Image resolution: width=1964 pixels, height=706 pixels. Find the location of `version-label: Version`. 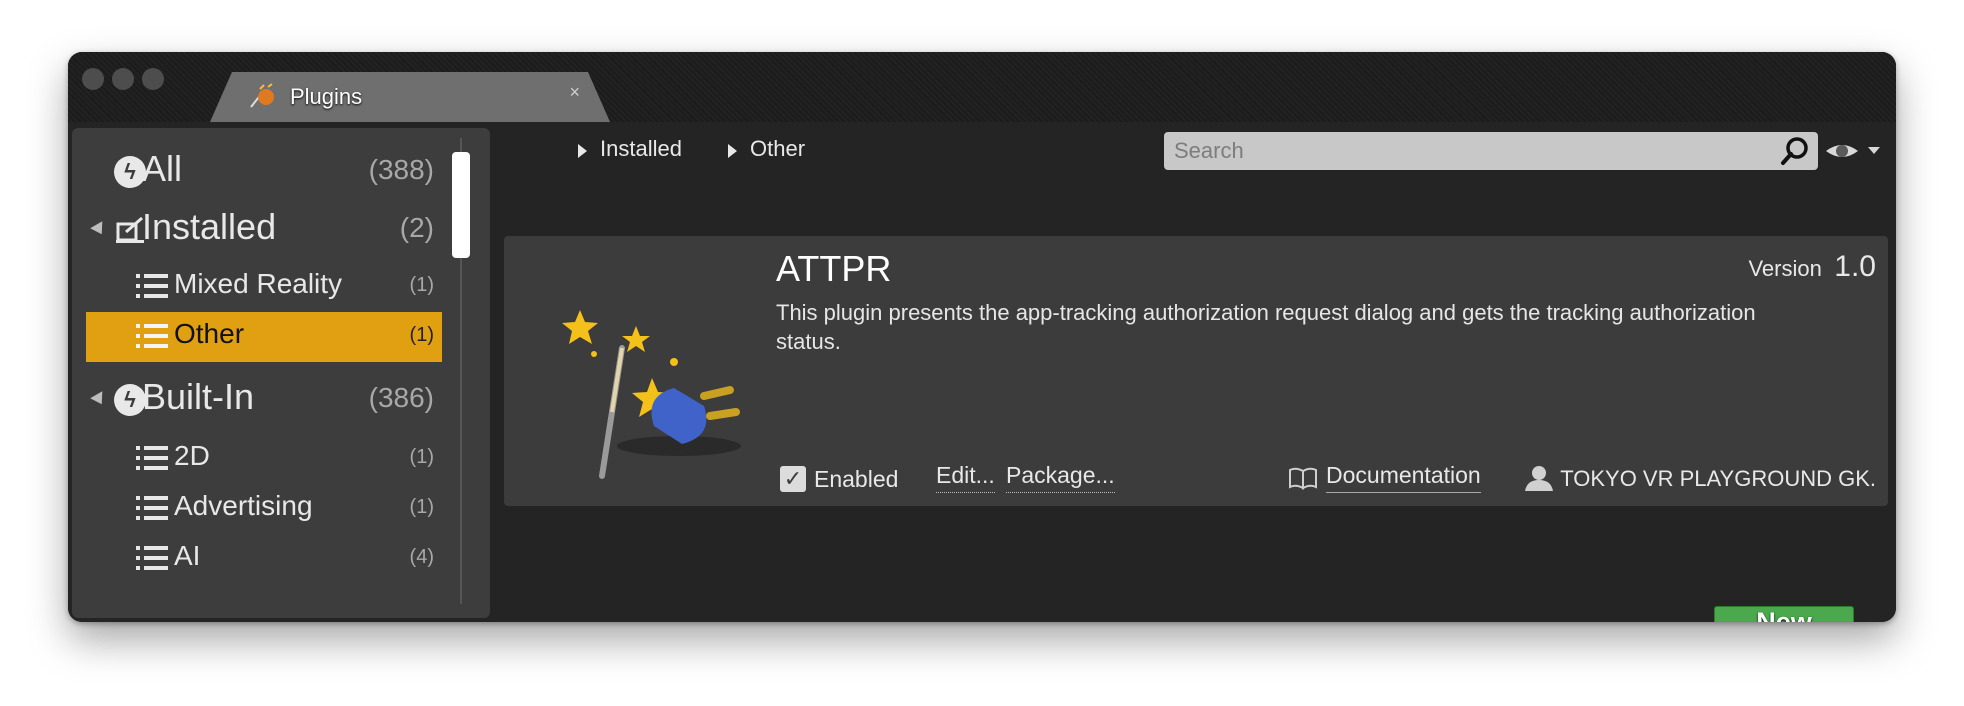

version-label: Version is located at coordinates (1785, 268).